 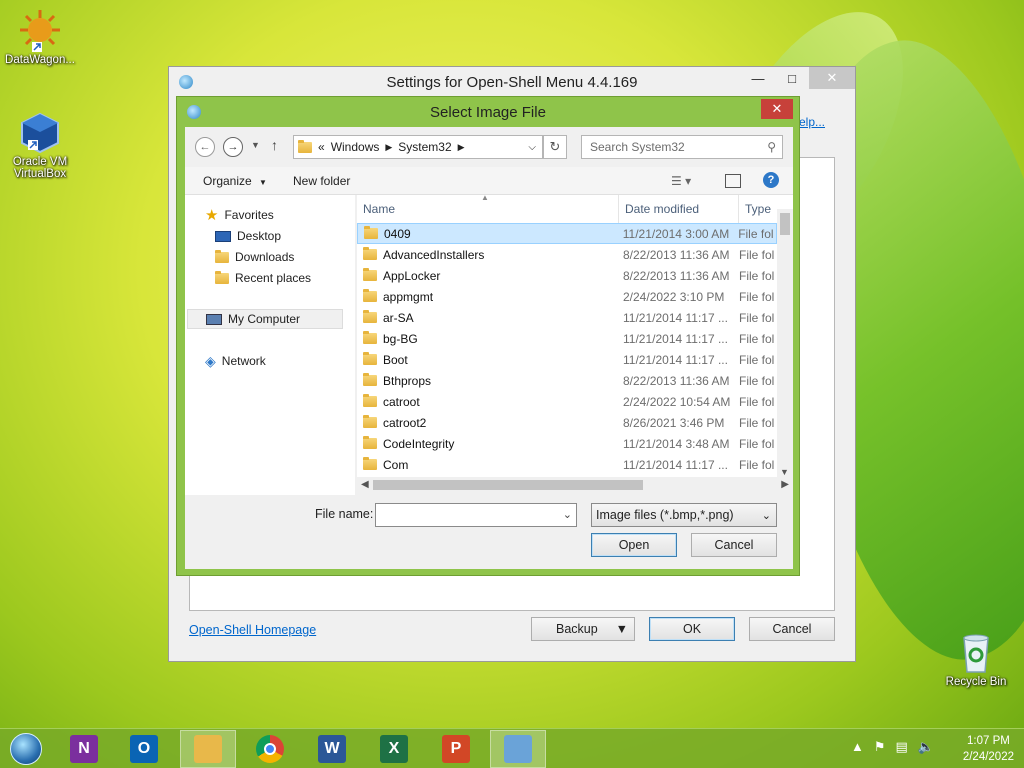 I want to click on computer-icon, so click(x=214, y=319).